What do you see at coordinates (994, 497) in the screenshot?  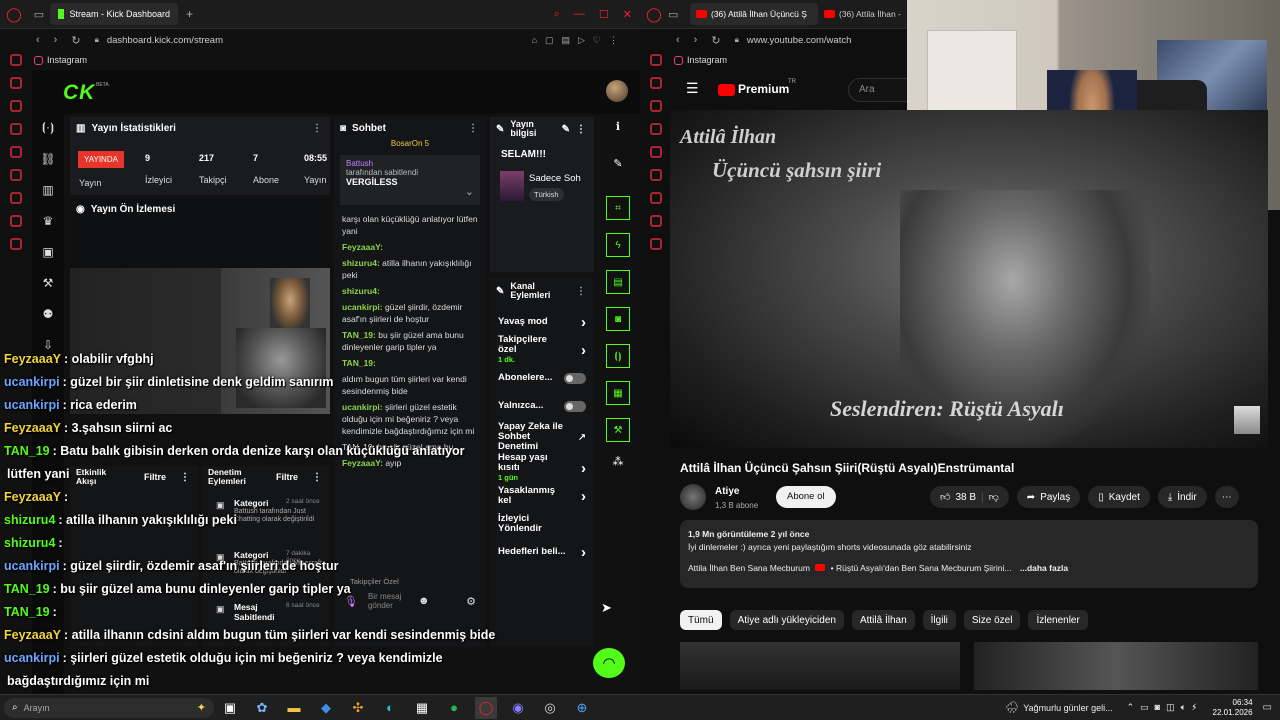 I see `thumb-down-icon: 👎︎` at bounding box center [994, 497].